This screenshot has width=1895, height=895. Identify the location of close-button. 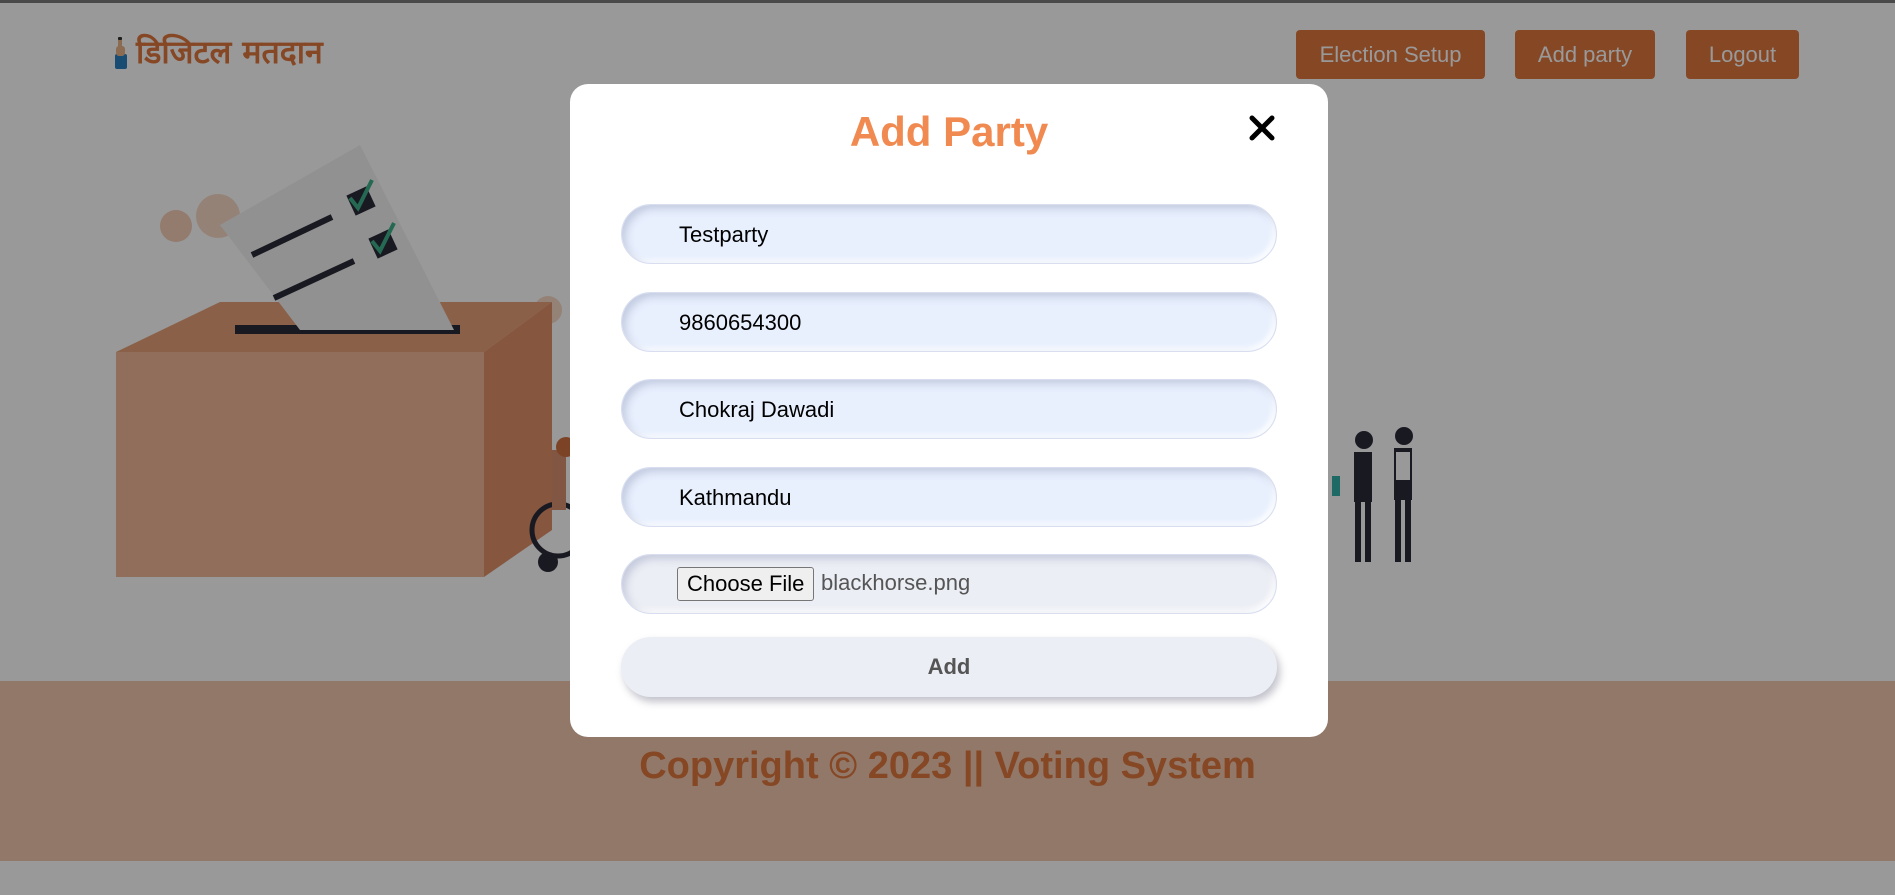
(1262, 128).